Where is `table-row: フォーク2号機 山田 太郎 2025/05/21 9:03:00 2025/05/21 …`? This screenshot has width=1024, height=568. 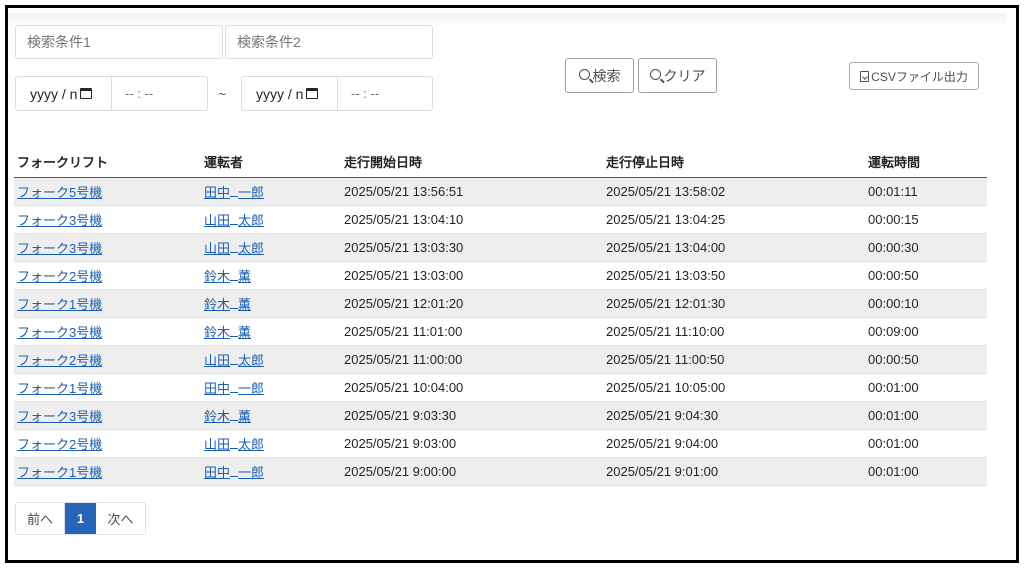 table-row: フォーク2号機 山田 太郎 2025/05/21 9:03:00 2025/05/21 … is located at coordinates (500, 443).